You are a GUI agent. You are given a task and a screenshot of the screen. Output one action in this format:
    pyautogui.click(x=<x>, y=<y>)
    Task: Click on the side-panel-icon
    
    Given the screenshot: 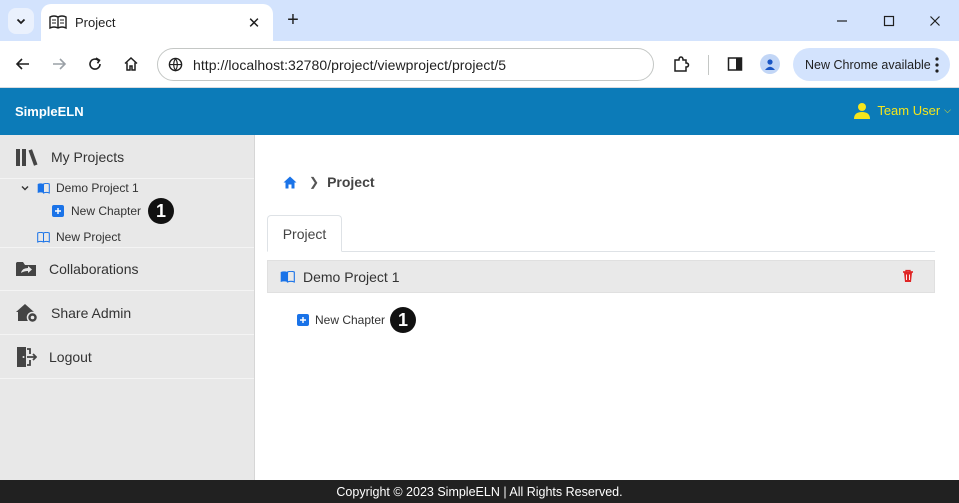 What is the action you would take?
    pyautogui.click(x=735, y=64)
    